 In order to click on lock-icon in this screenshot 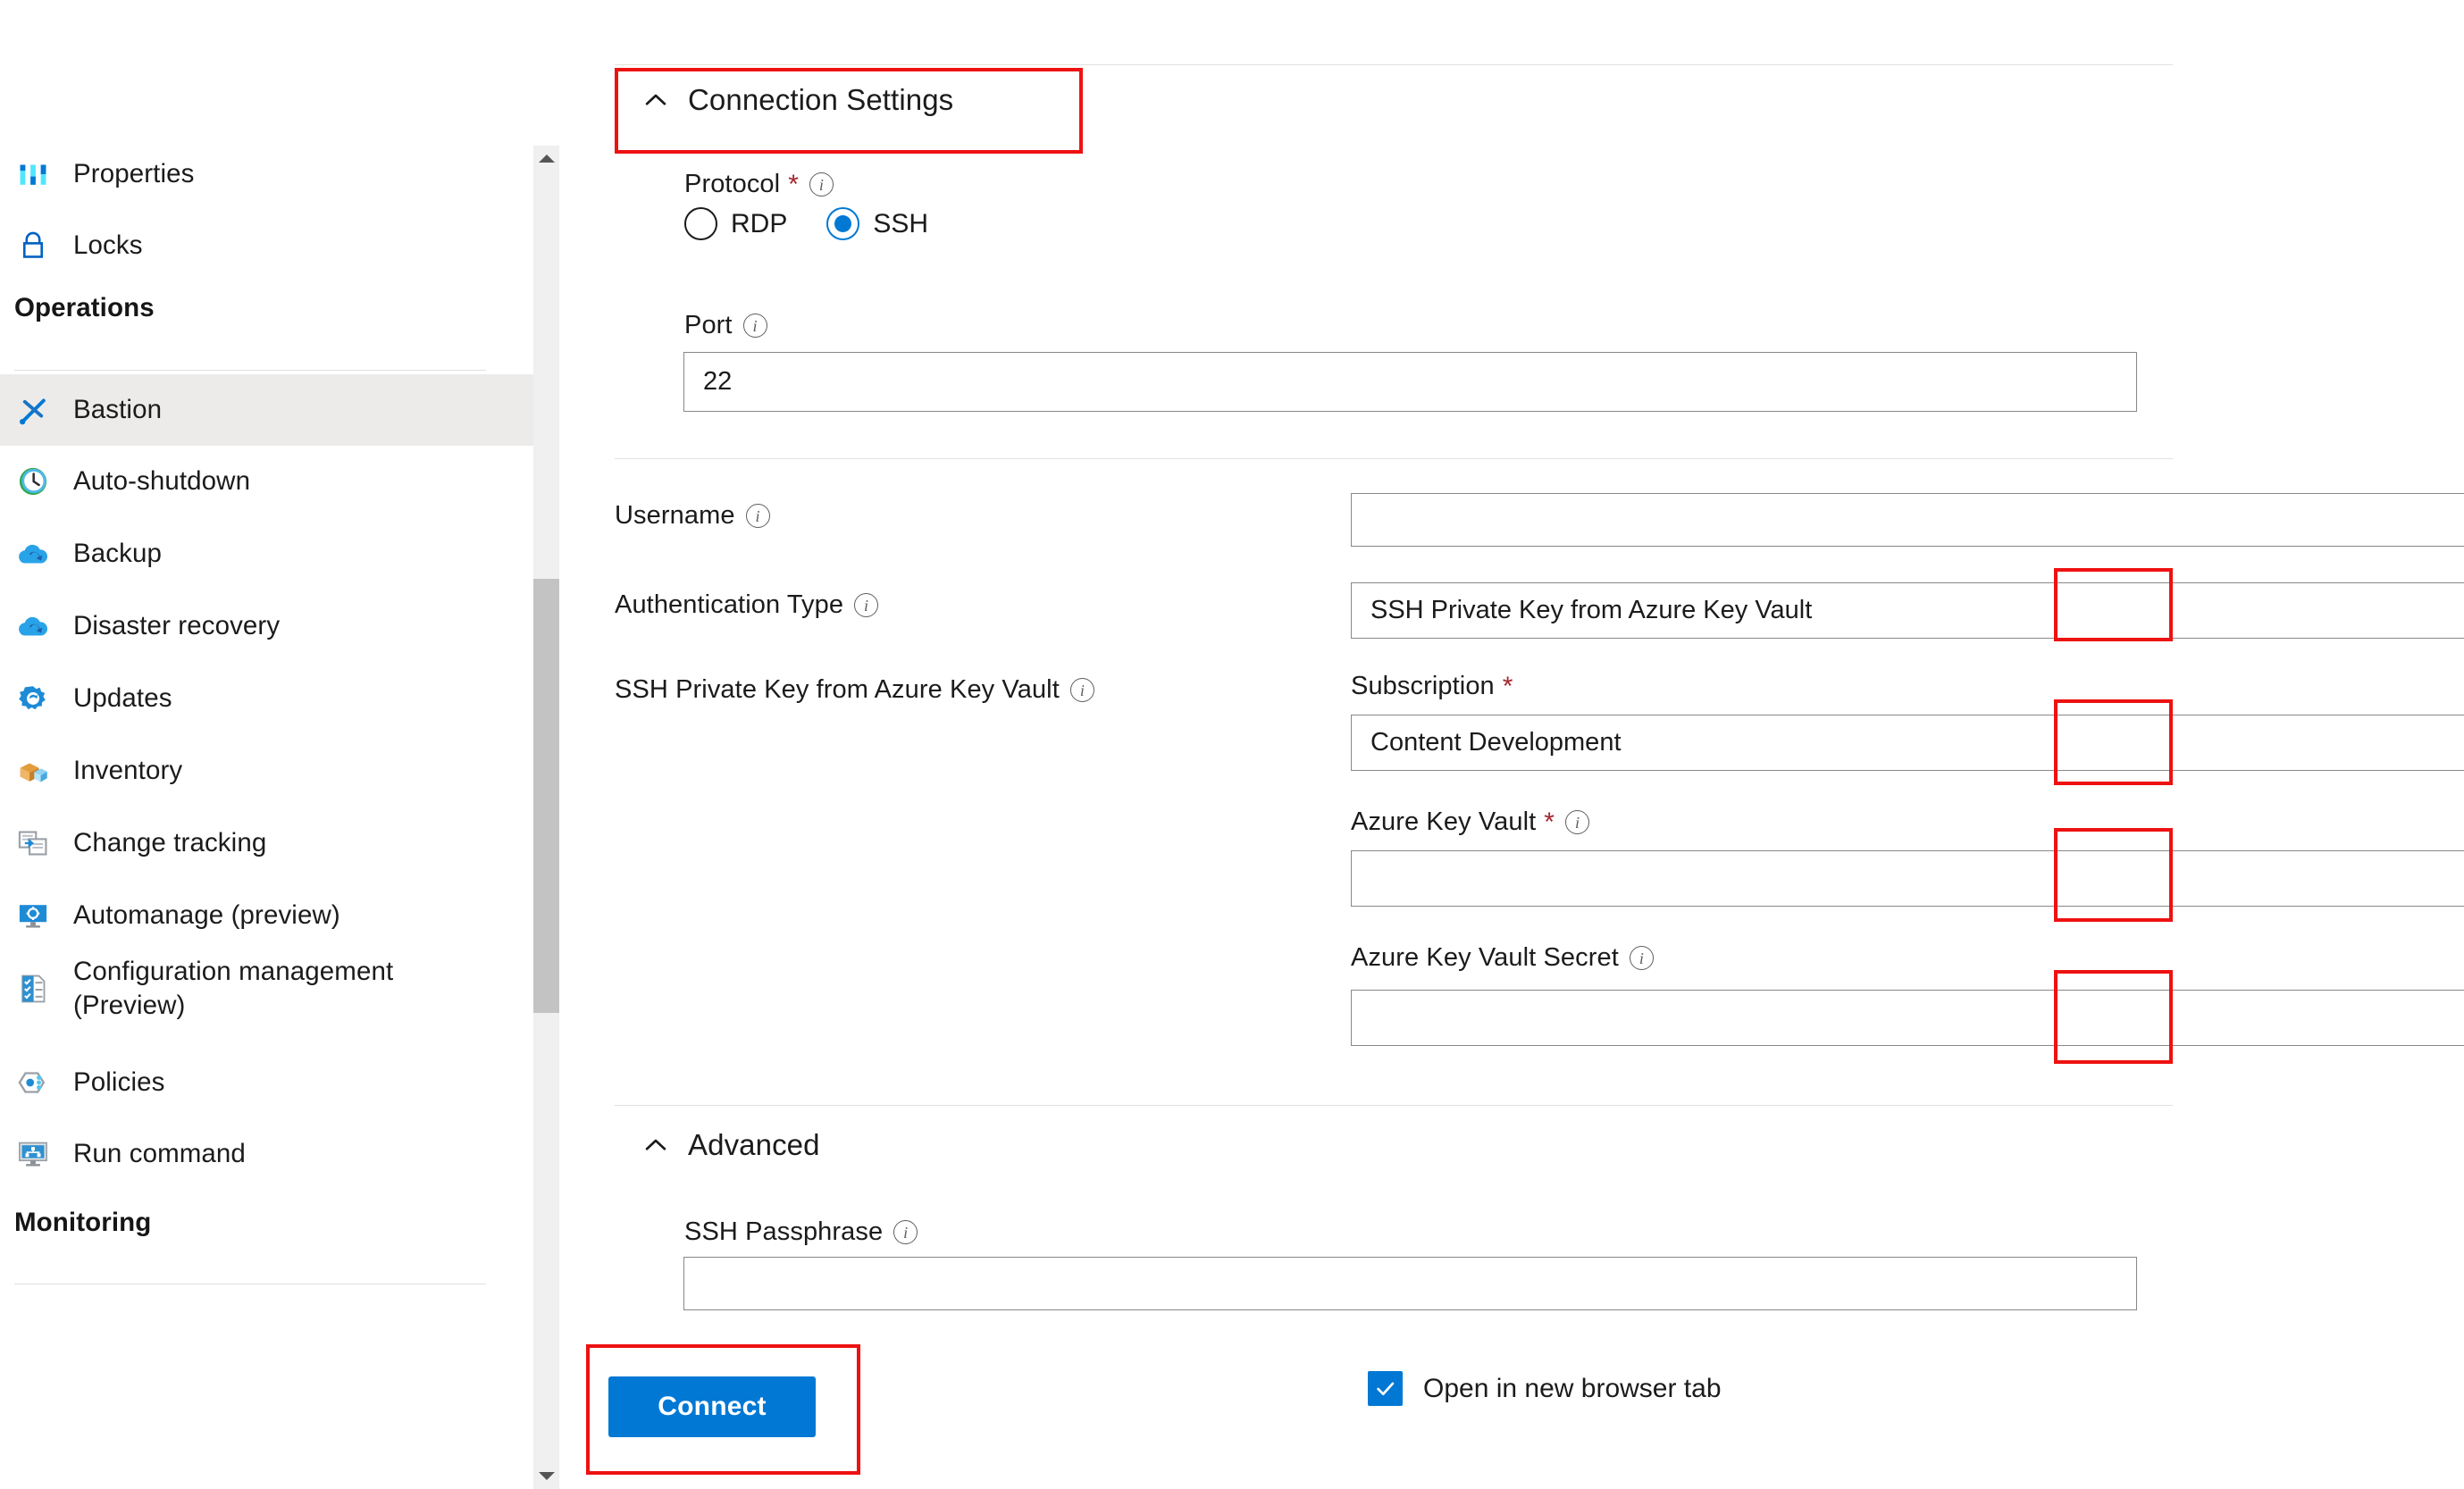, I will do `click(33, 245)`.